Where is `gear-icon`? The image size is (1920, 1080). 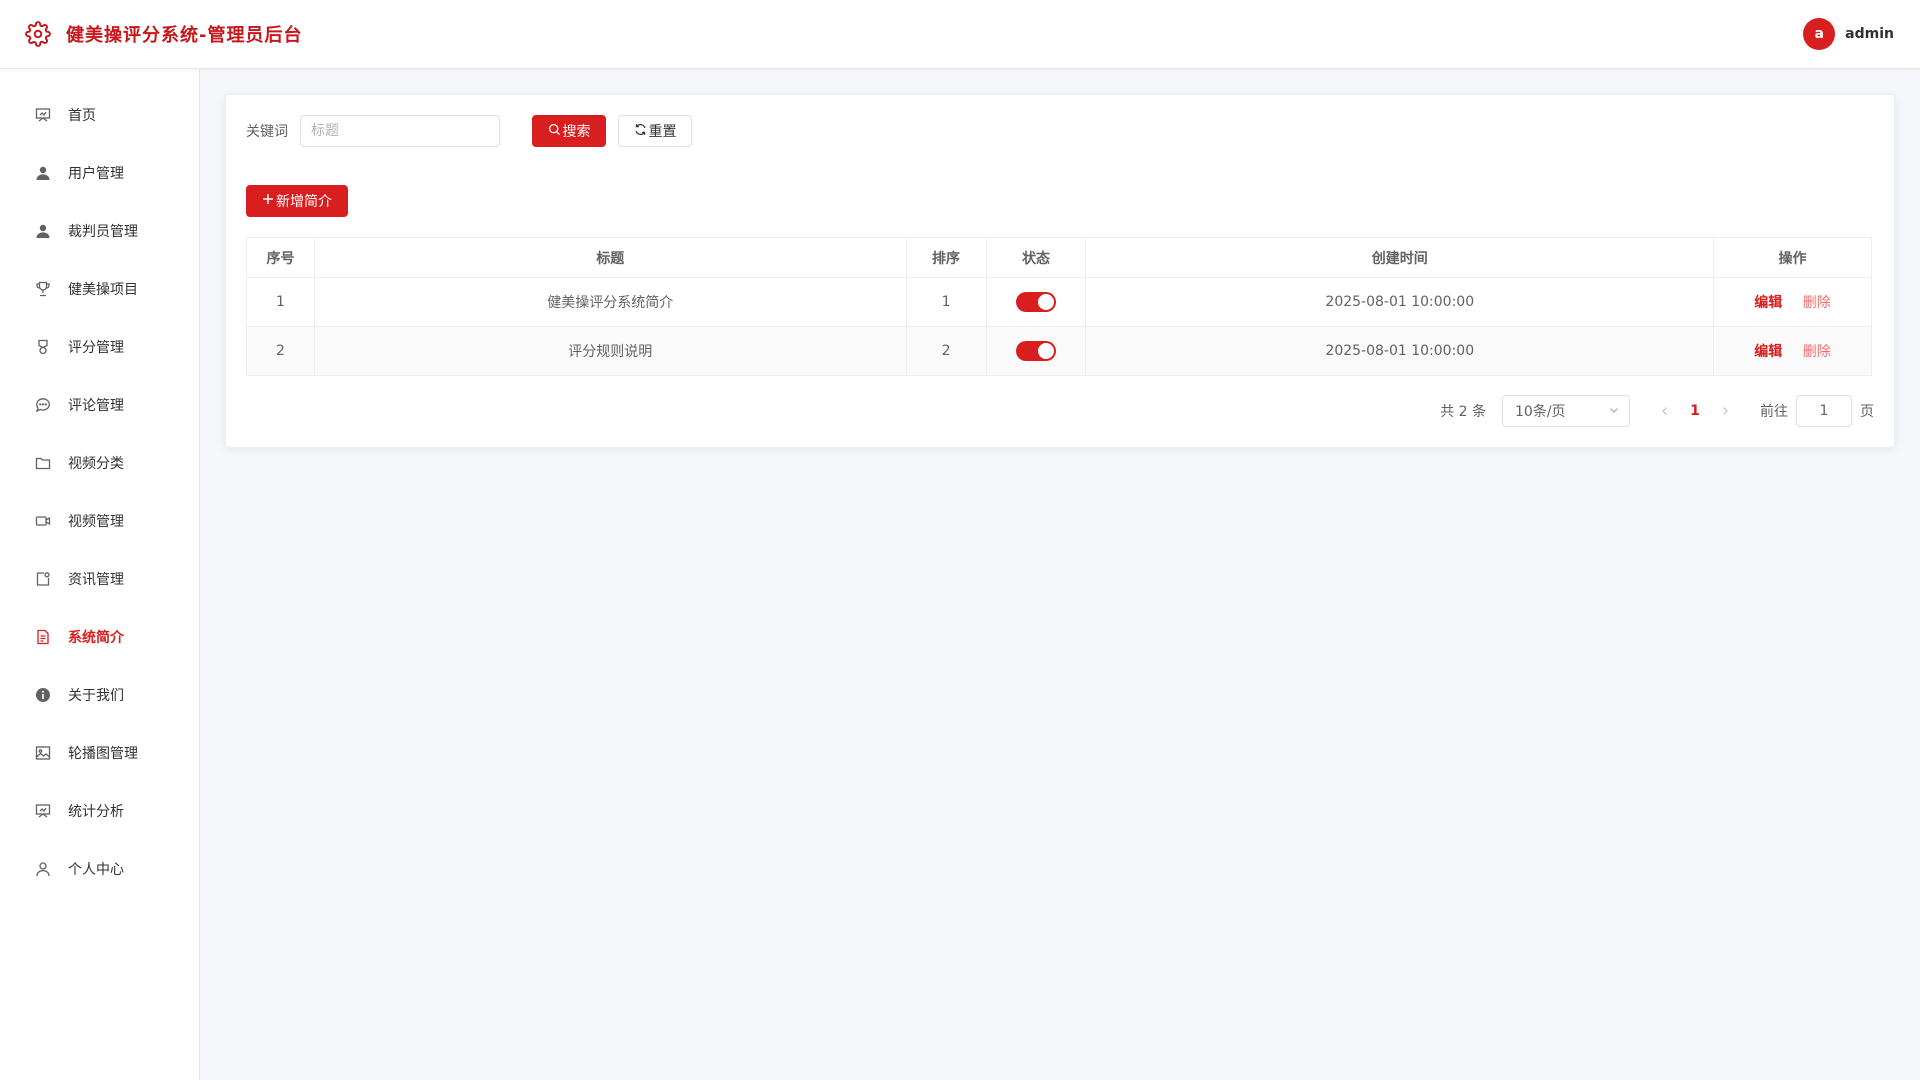
gear-icon is located at coordinates (38, 34).